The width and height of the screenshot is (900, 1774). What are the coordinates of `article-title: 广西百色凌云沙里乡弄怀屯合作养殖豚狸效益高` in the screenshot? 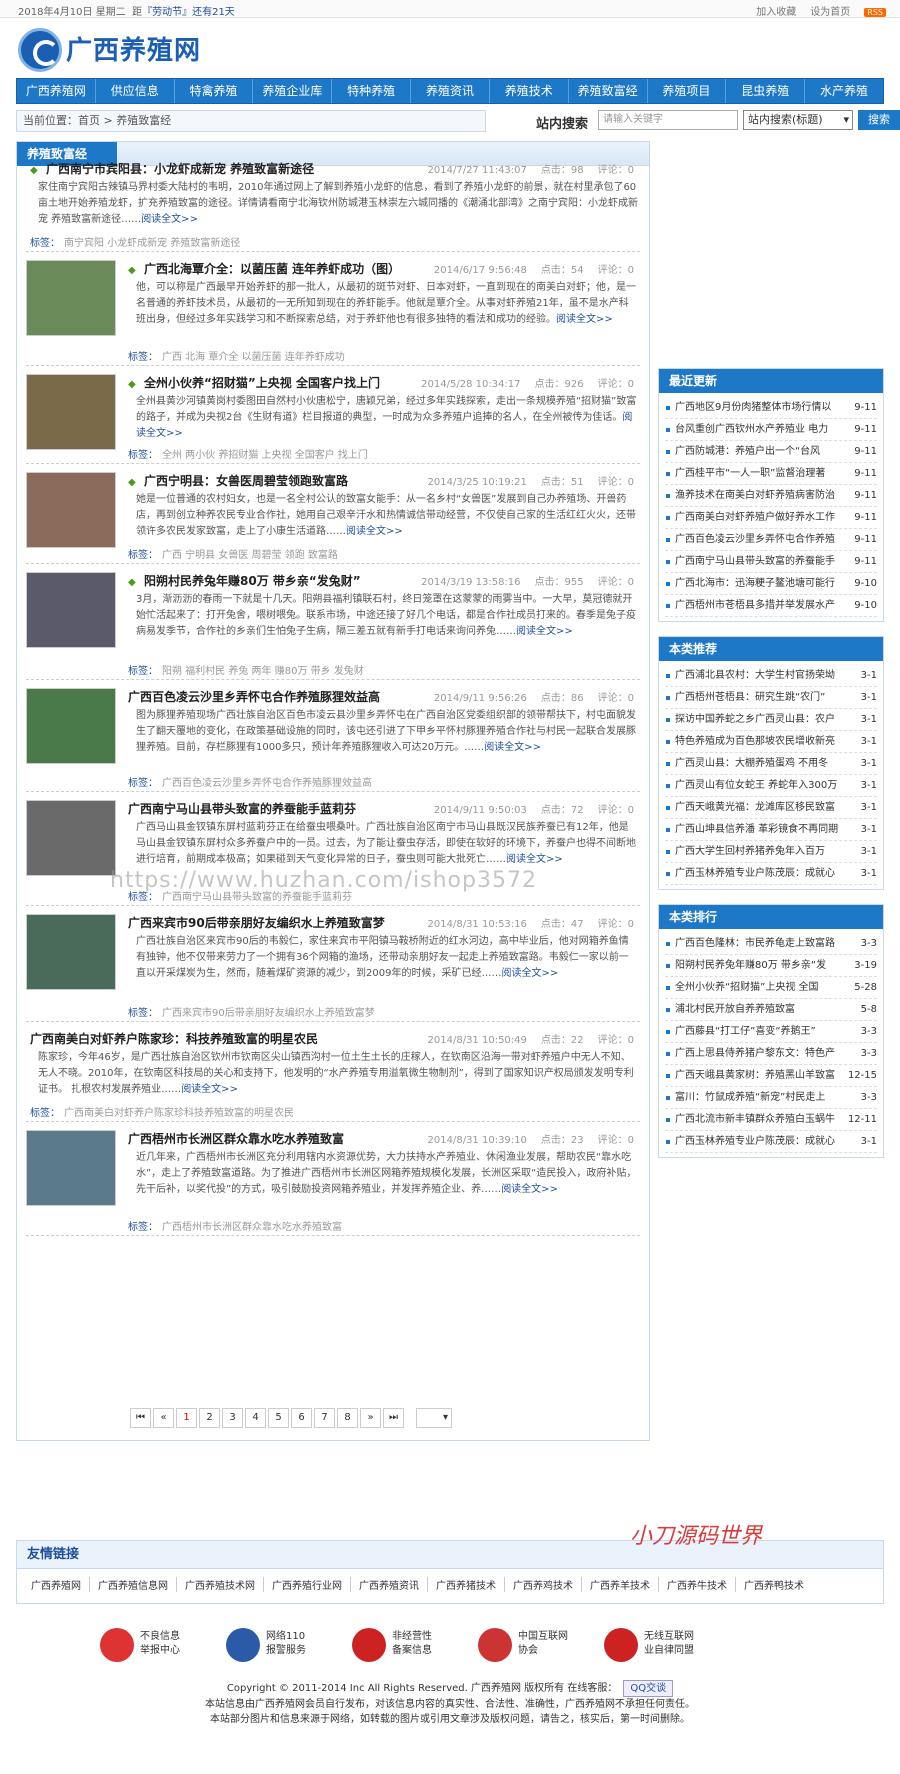 It's located at (254, 696).